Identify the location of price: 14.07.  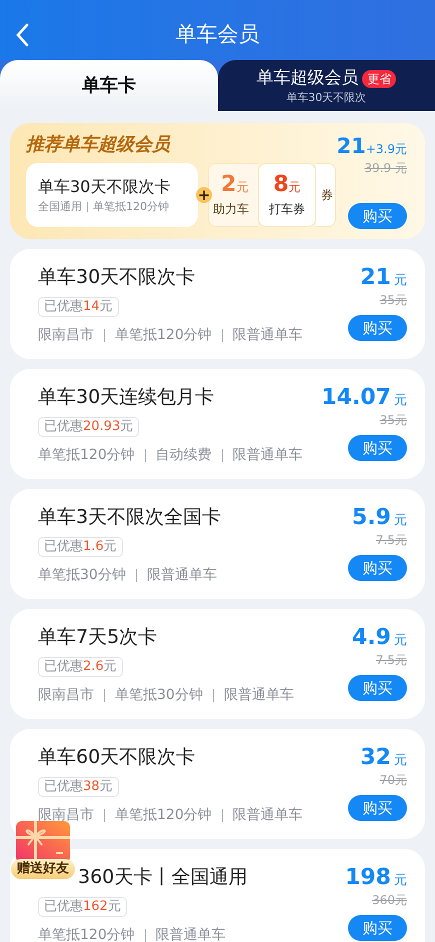
(356, 398).